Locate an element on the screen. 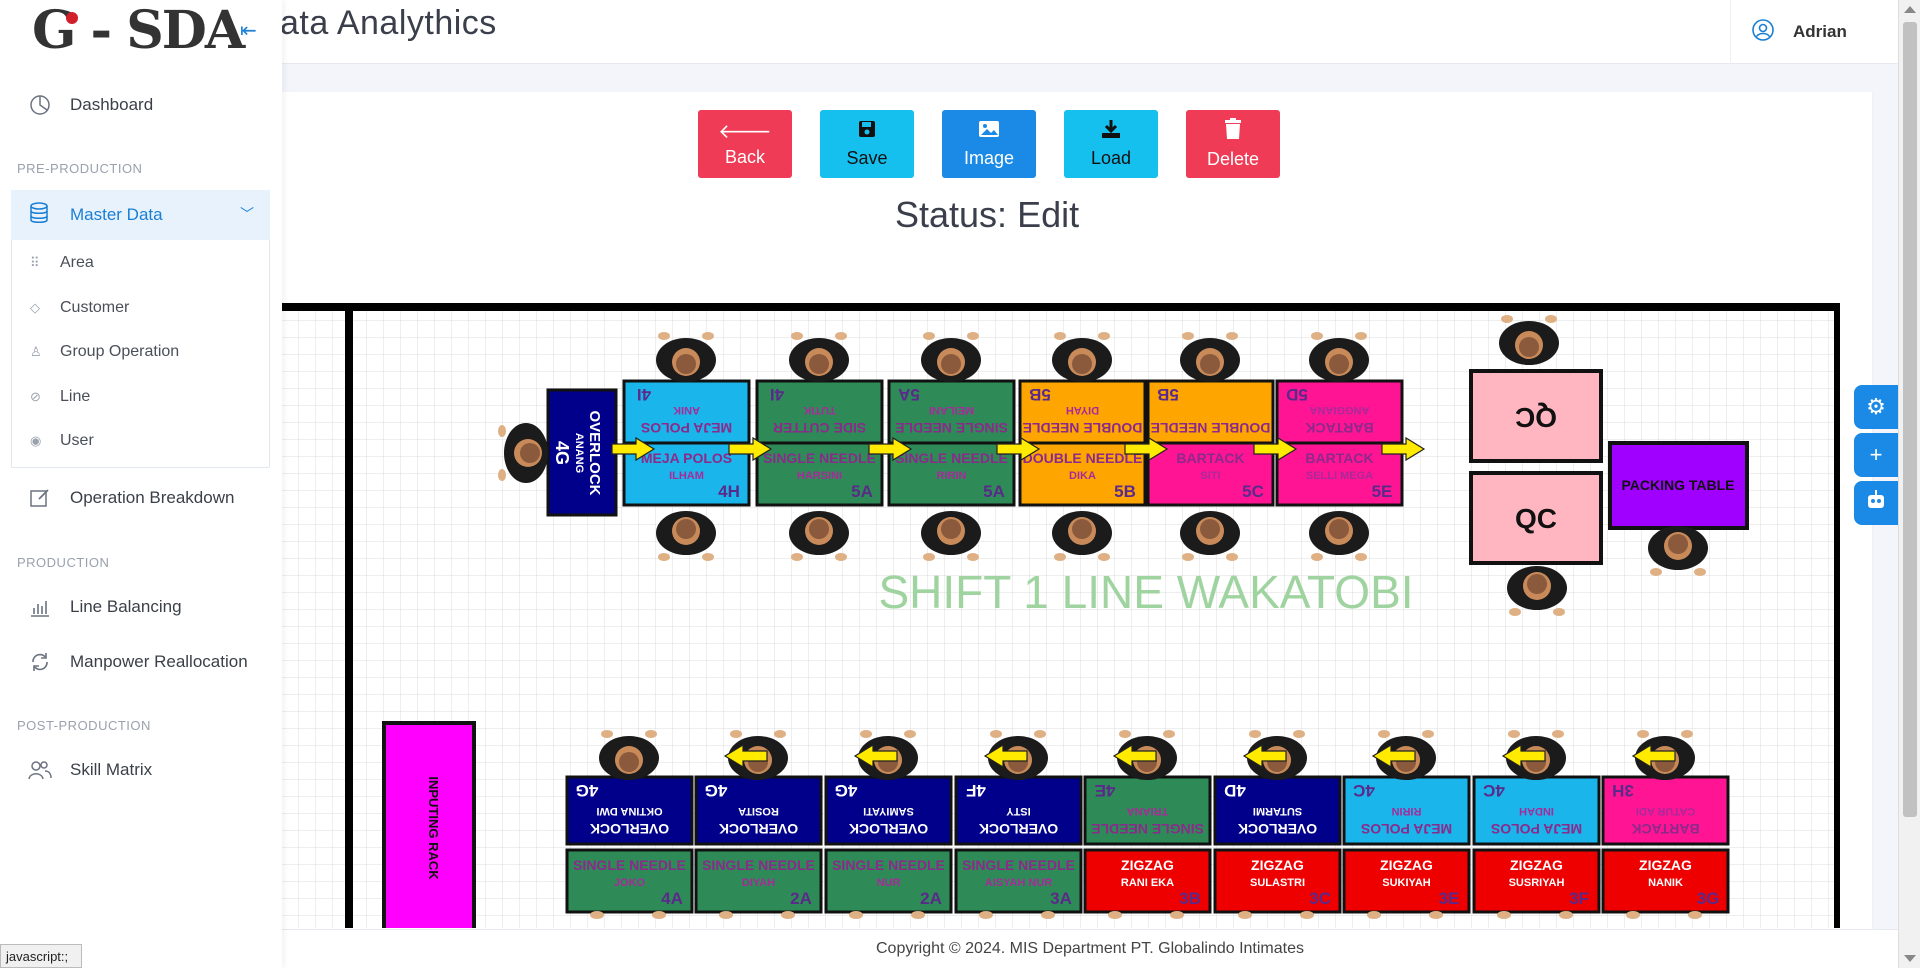 The height and width of the screenshot is (968, 1920). station-operator-label: ANIK is located at coordinates (686, 410).